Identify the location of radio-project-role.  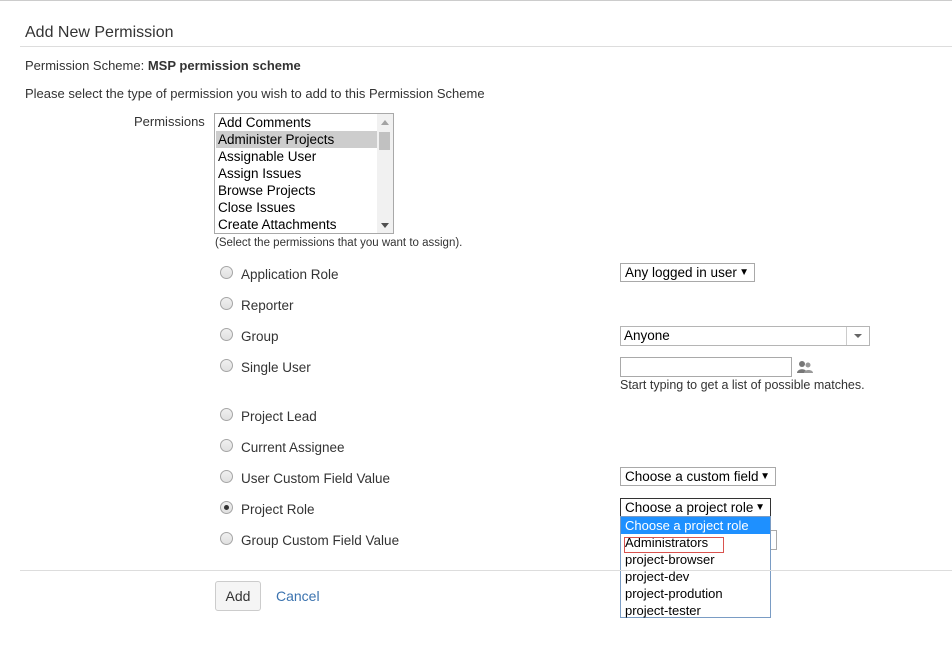
(226, 507).